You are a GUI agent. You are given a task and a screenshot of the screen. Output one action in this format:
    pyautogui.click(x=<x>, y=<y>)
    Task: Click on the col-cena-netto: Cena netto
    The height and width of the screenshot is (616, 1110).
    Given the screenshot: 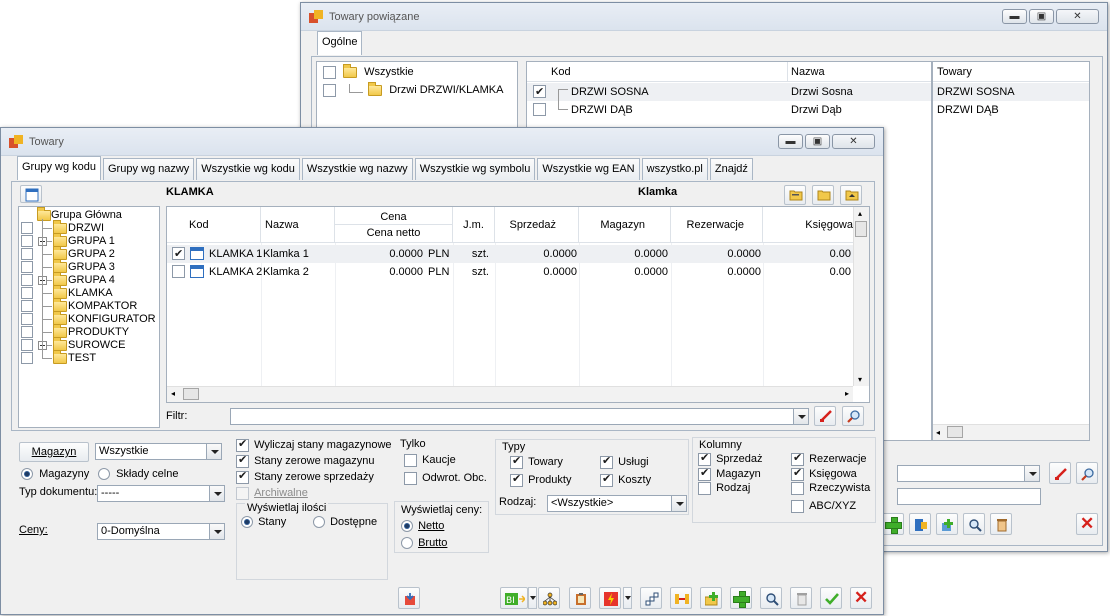 What is the action you would take?
    pyautogui.click(x=393, y=233)
    